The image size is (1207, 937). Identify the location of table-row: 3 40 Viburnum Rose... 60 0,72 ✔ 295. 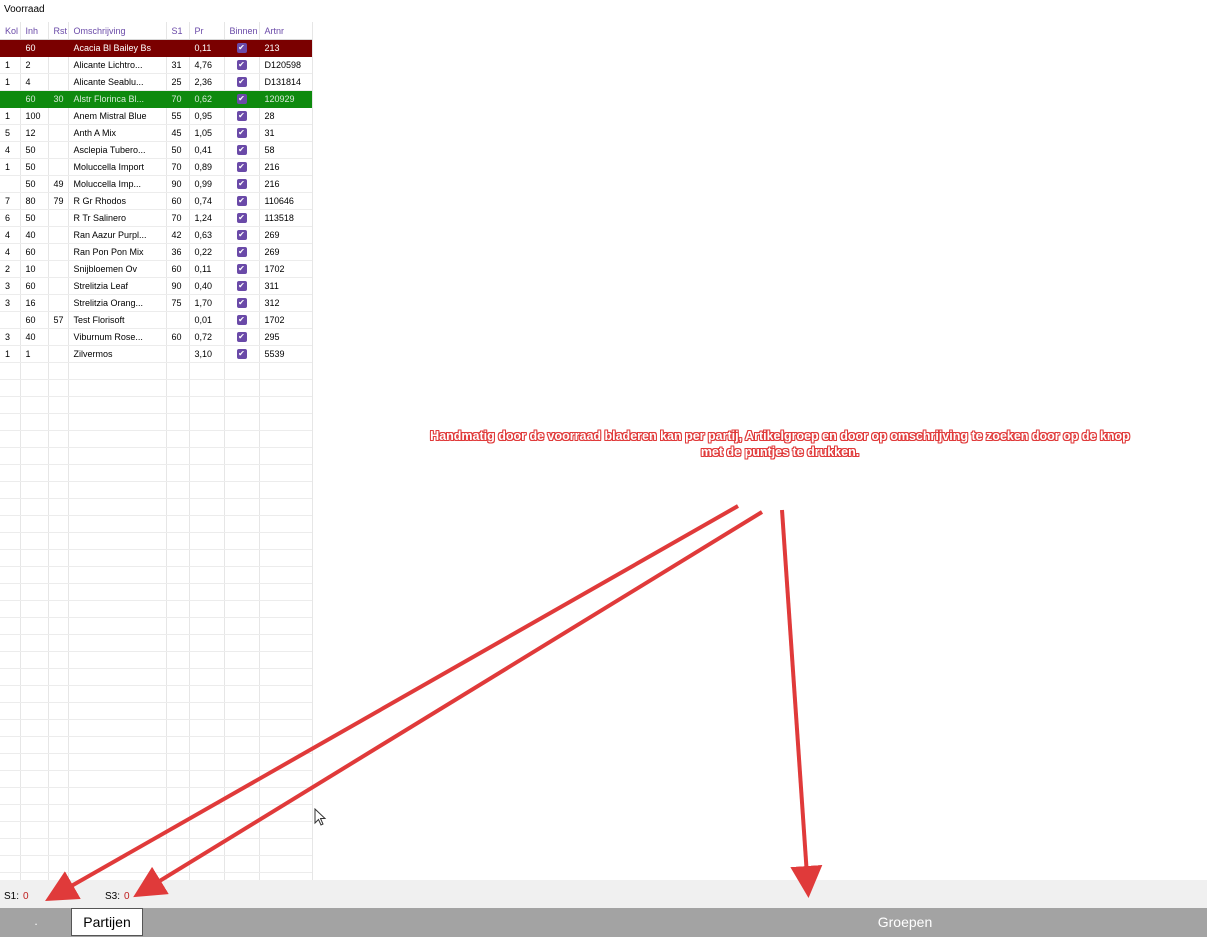
(156, 337).